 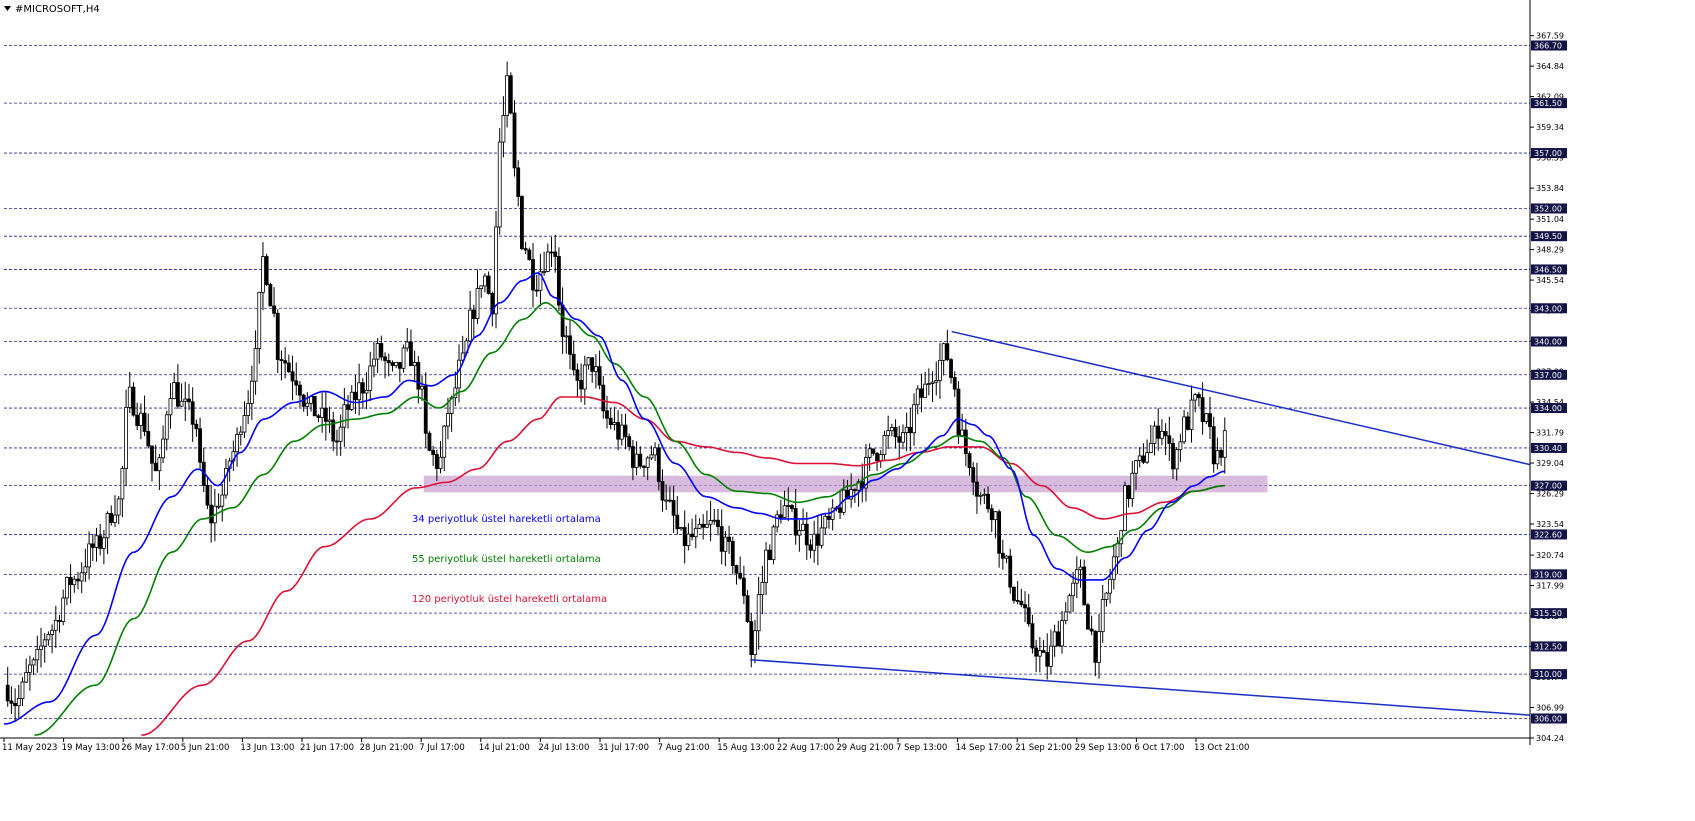 What do you see at coordinates (1550, 127) in the screenshot?
I see `price-tick-label: 359.34` at bounding box center [1550, 127].